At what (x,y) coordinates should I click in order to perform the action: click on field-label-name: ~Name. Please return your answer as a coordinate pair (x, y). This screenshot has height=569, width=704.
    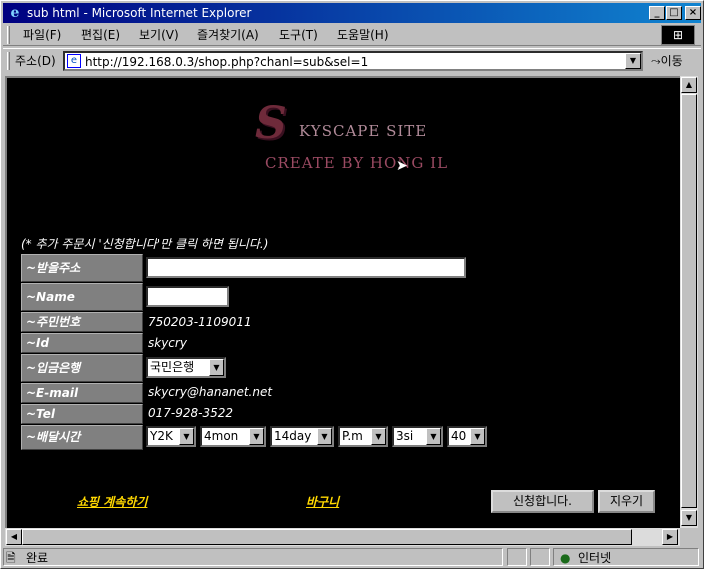
    Looking at the image, I should click on (82, 297).